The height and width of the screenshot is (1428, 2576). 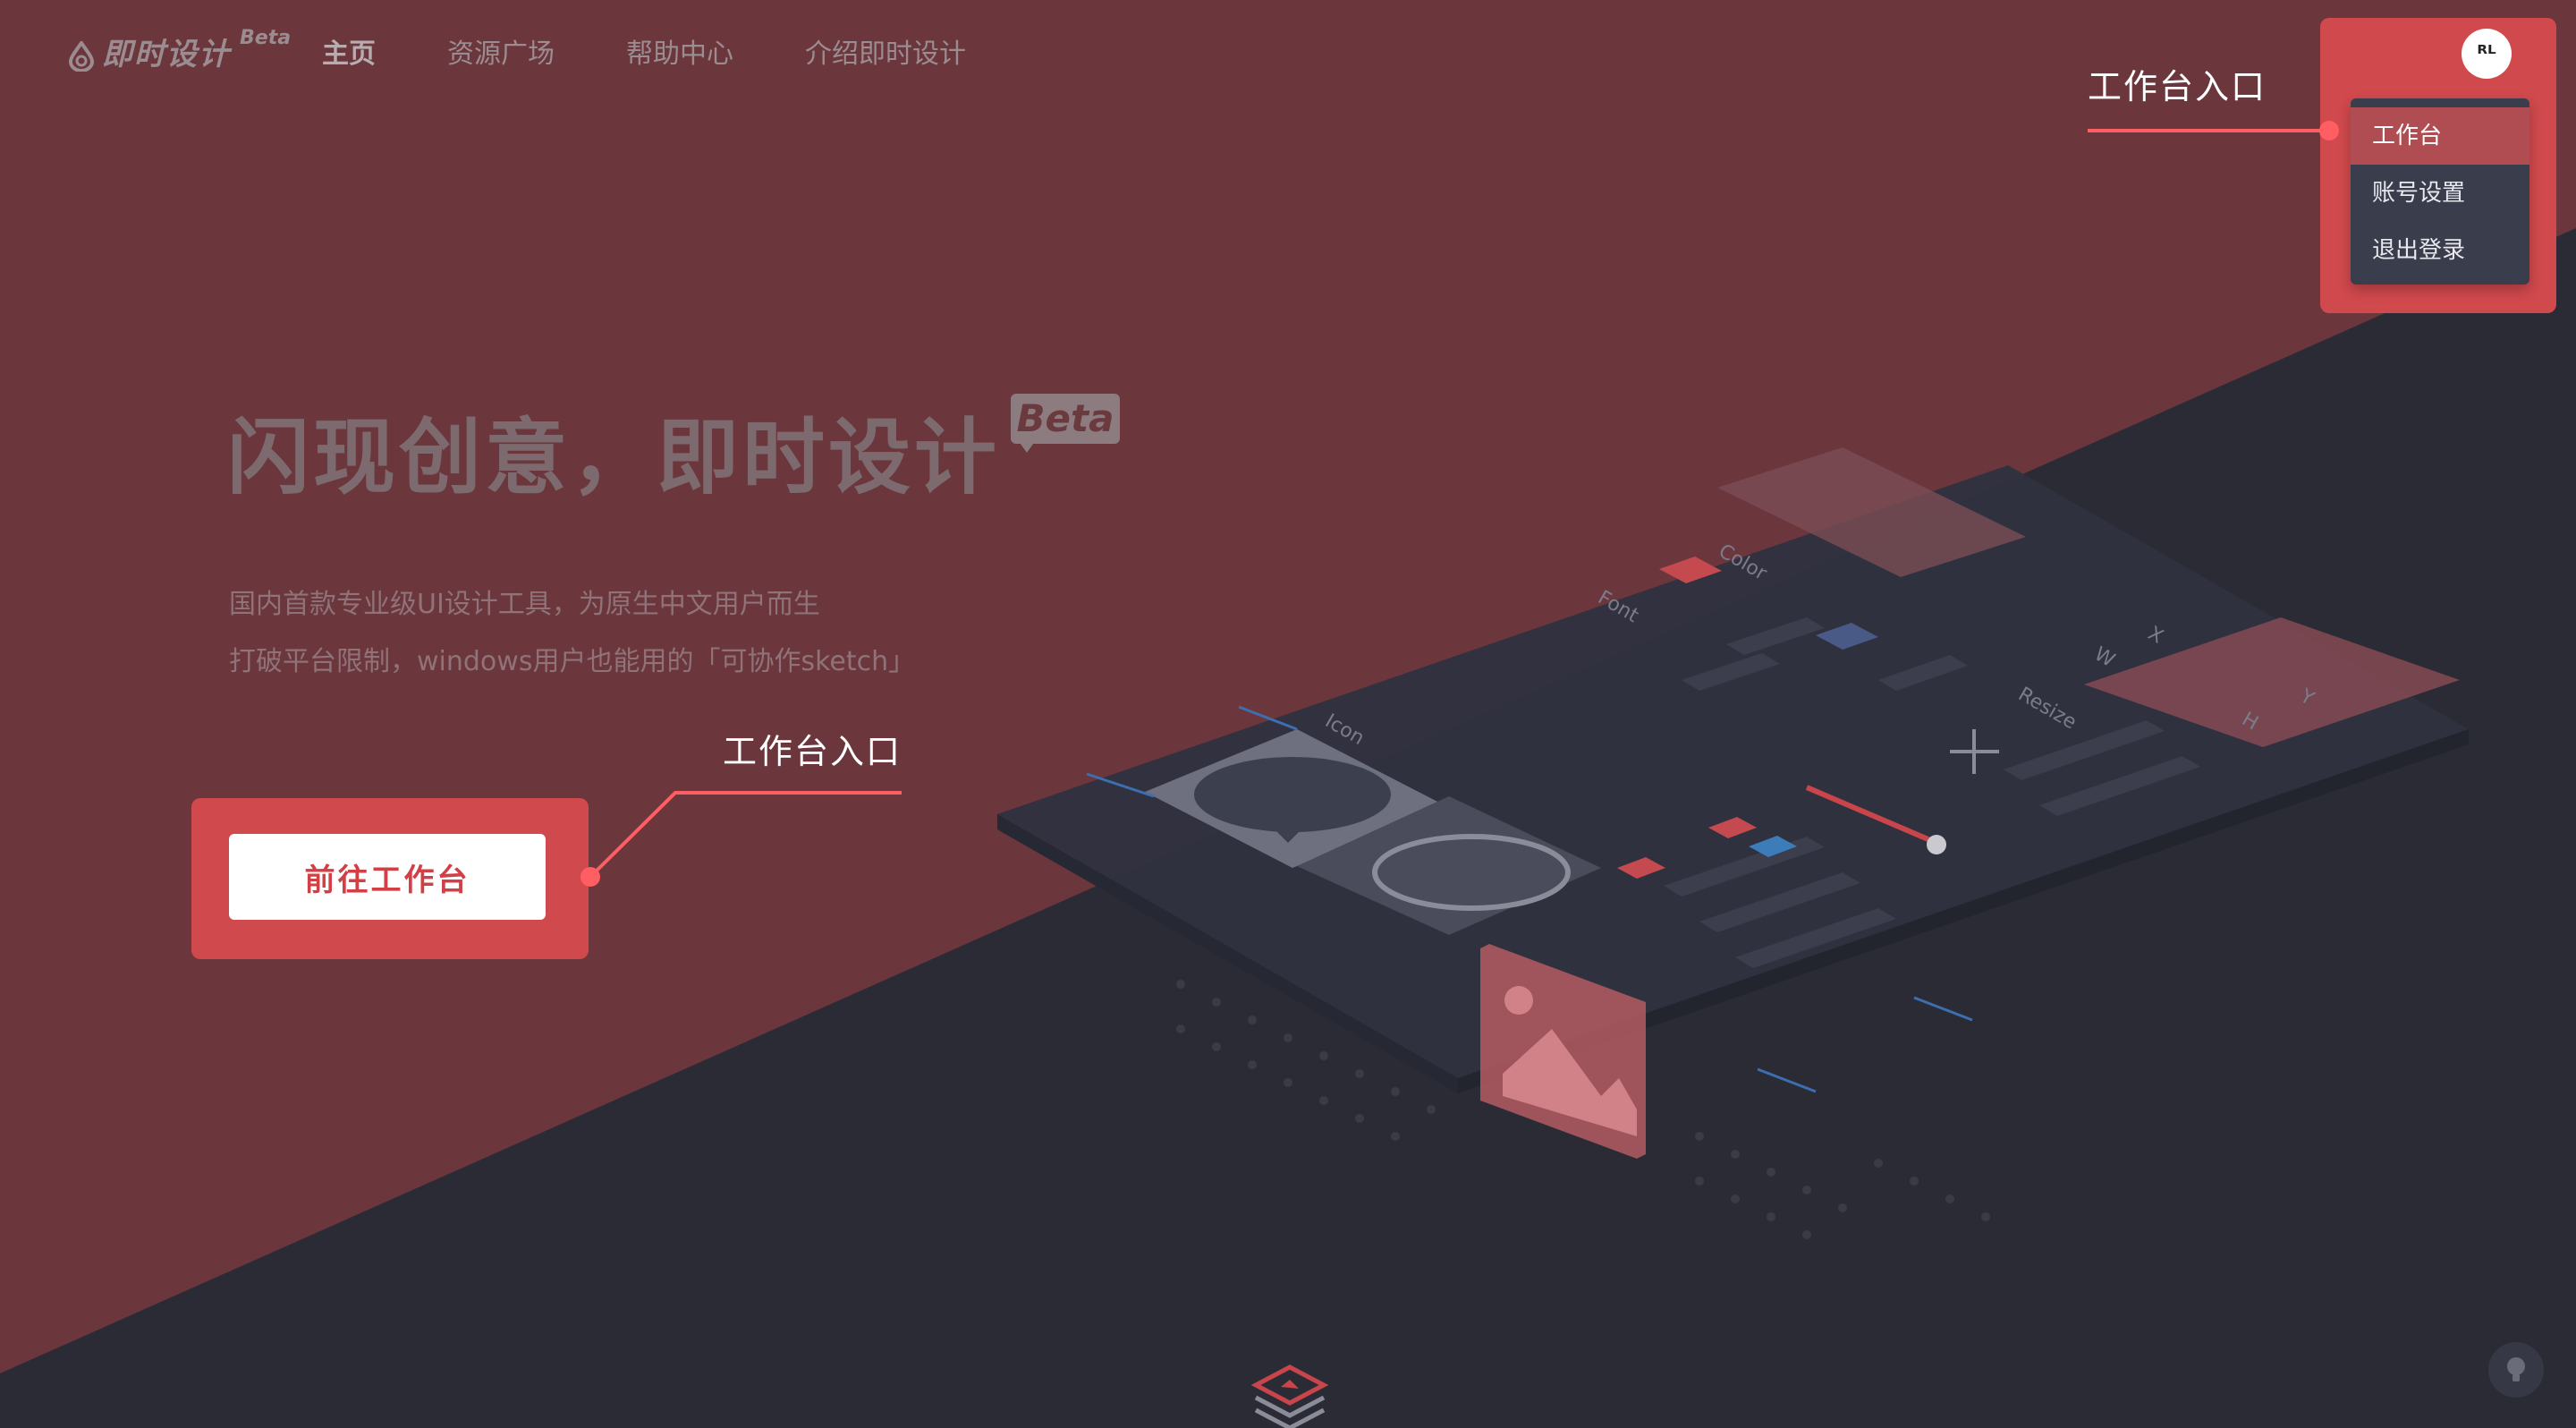 What do you see at coordinates (1936, 844) in the screenshot?
I see `slider-handle` at bounding box center [1936, 844].